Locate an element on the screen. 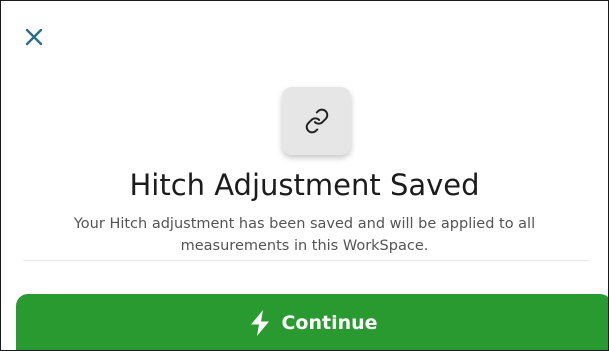 This screenshot has height=351, width=609. link-icon-tile is located at coordinates (316, 121).